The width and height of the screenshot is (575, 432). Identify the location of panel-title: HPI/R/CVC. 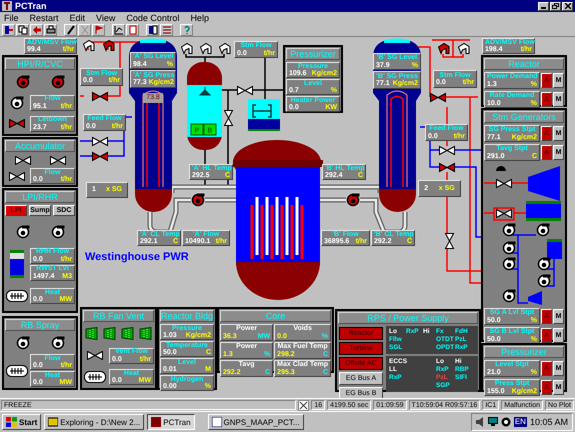
(40, 64).